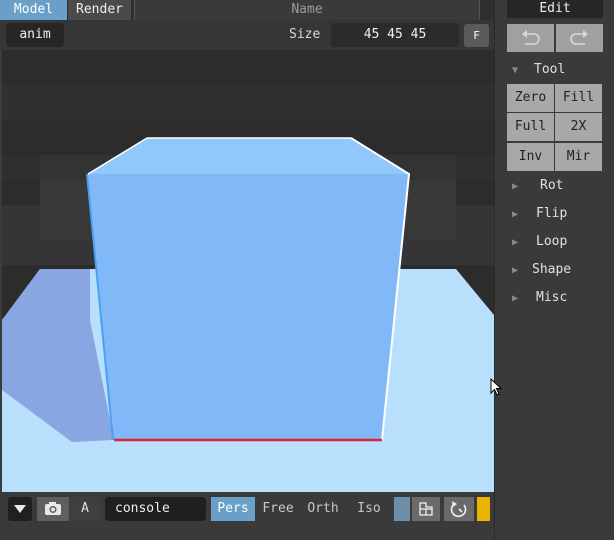 The image size is (614, 540). Describe the element at coordinates (369, 509) in the screenshot. I see `projection-iso-button: Iso` at that location.